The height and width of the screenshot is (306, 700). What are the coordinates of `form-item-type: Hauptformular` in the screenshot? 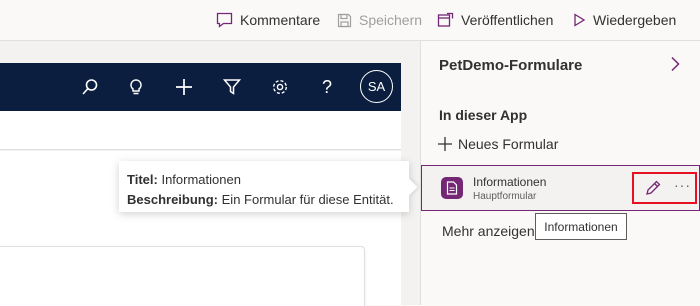 It's located at (505, 196).